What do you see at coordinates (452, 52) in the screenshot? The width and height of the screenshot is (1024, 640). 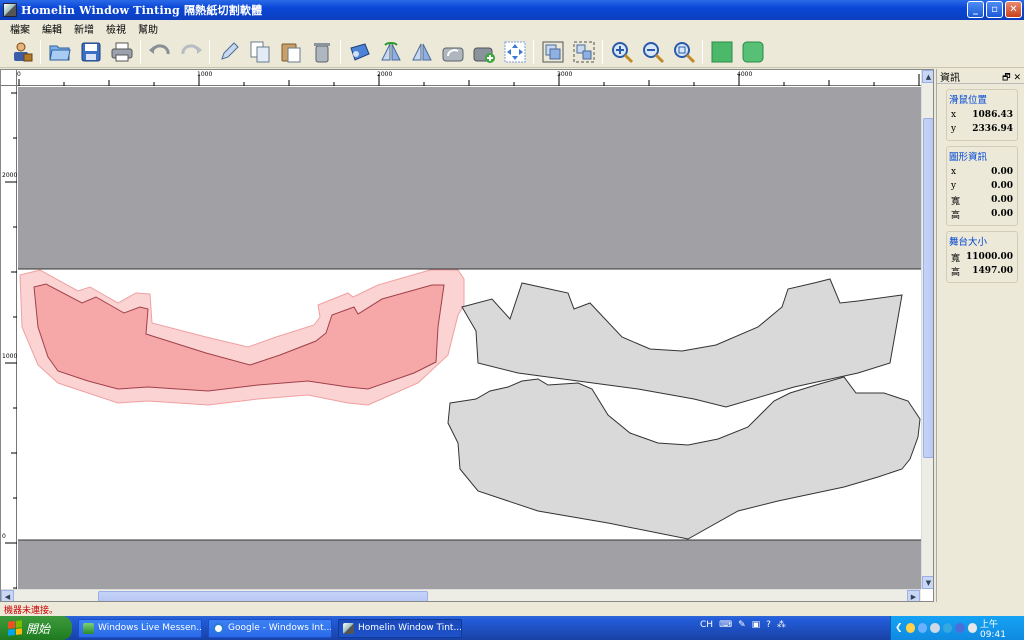 I see `rotate-button` at bounding box center [452, 52].